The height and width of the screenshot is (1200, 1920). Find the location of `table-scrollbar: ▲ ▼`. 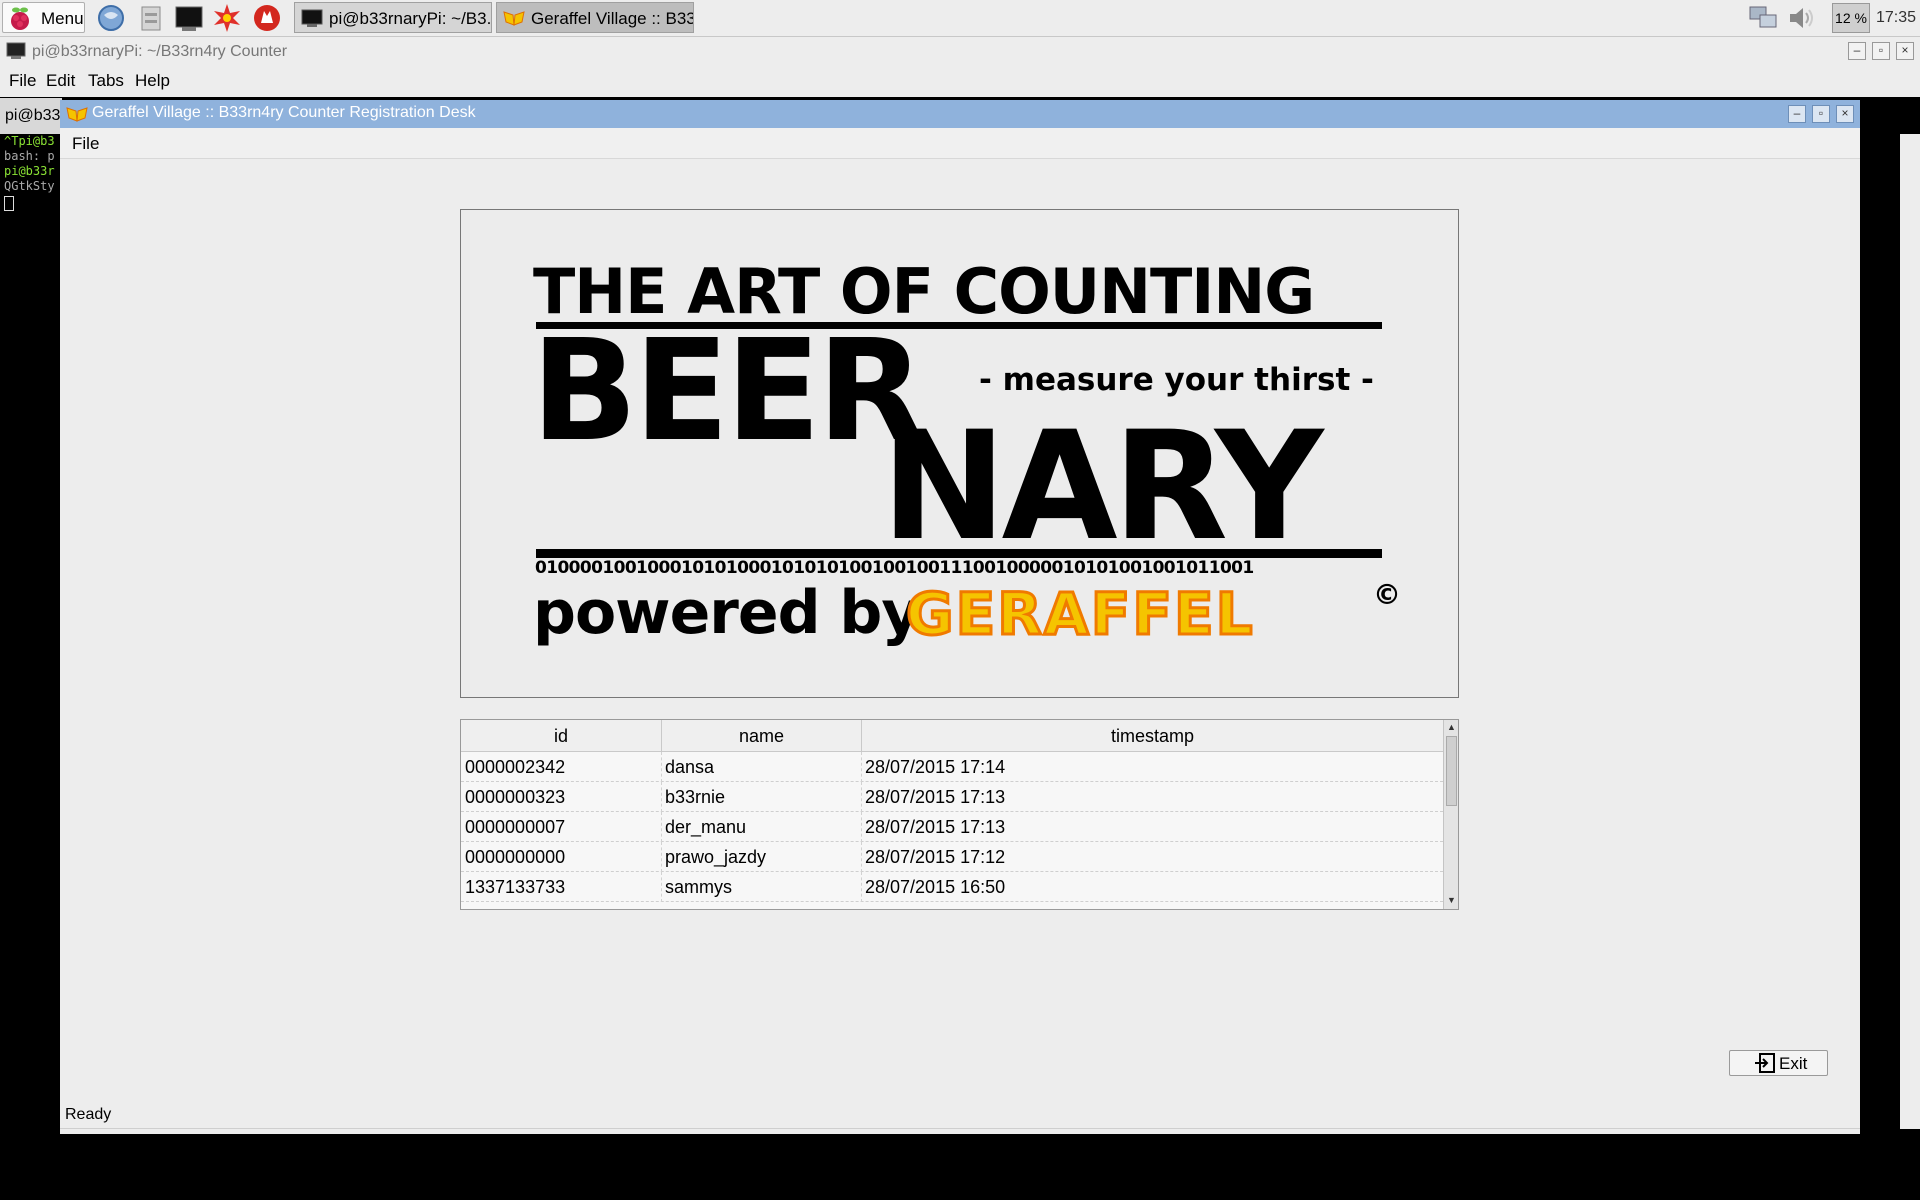

table-scrollbar: ▲ ▼ is located at coordinates (1450, 814).